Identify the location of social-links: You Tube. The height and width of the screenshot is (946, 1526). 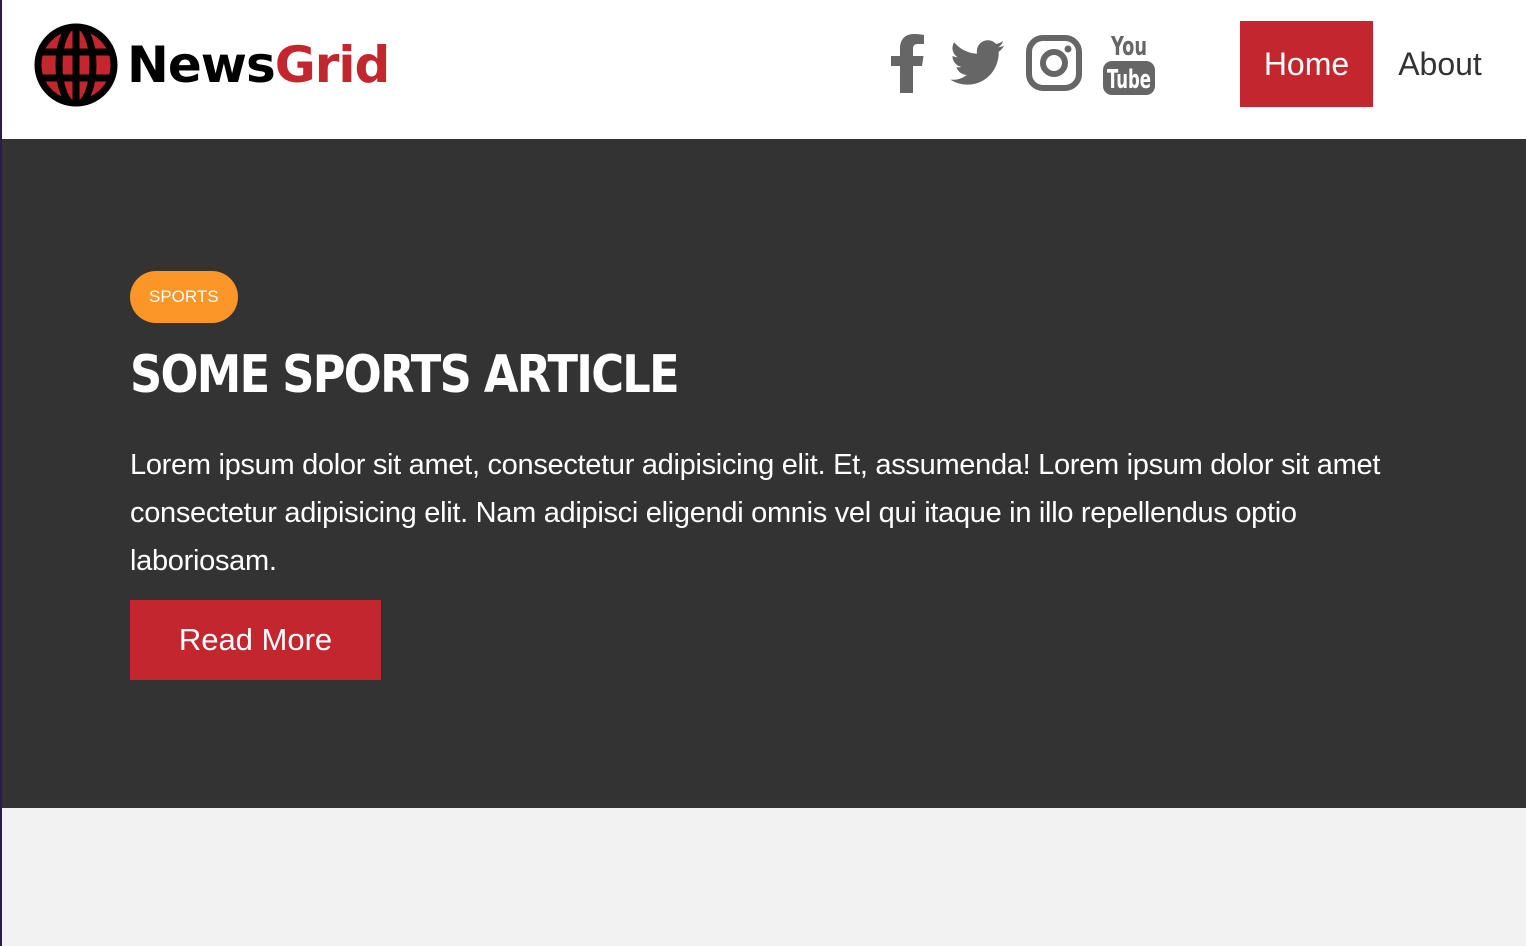
(1023, 63).